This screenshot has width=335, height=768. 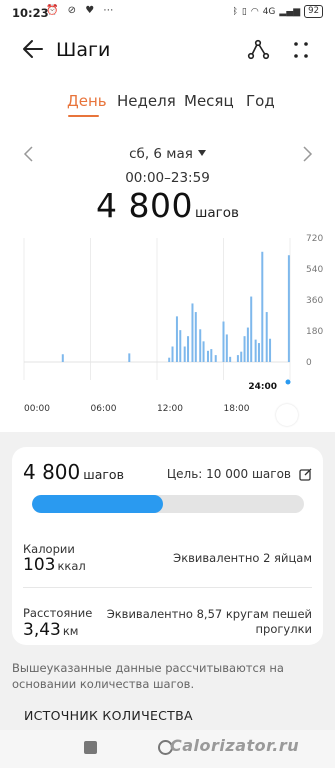 What do you see at coordinates (52, 472) in the screenshot?
I see `card-steps-value: 4 800` at bounding box center [52, 472].